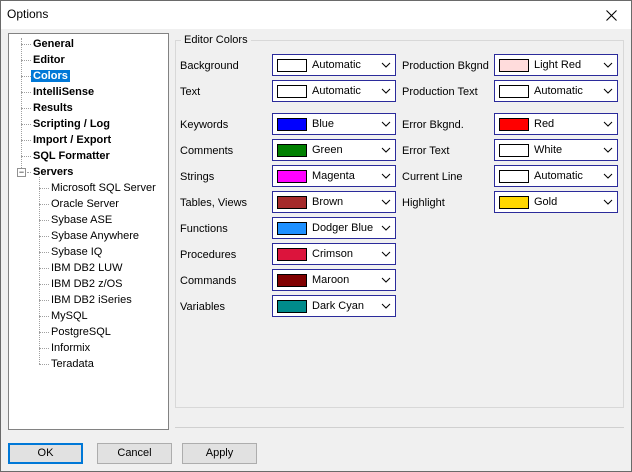 The image size is (632, 472). Describe the element at coordinates (334, 280) in the screenshot. I see `combo-commands: Maroon` at that location.